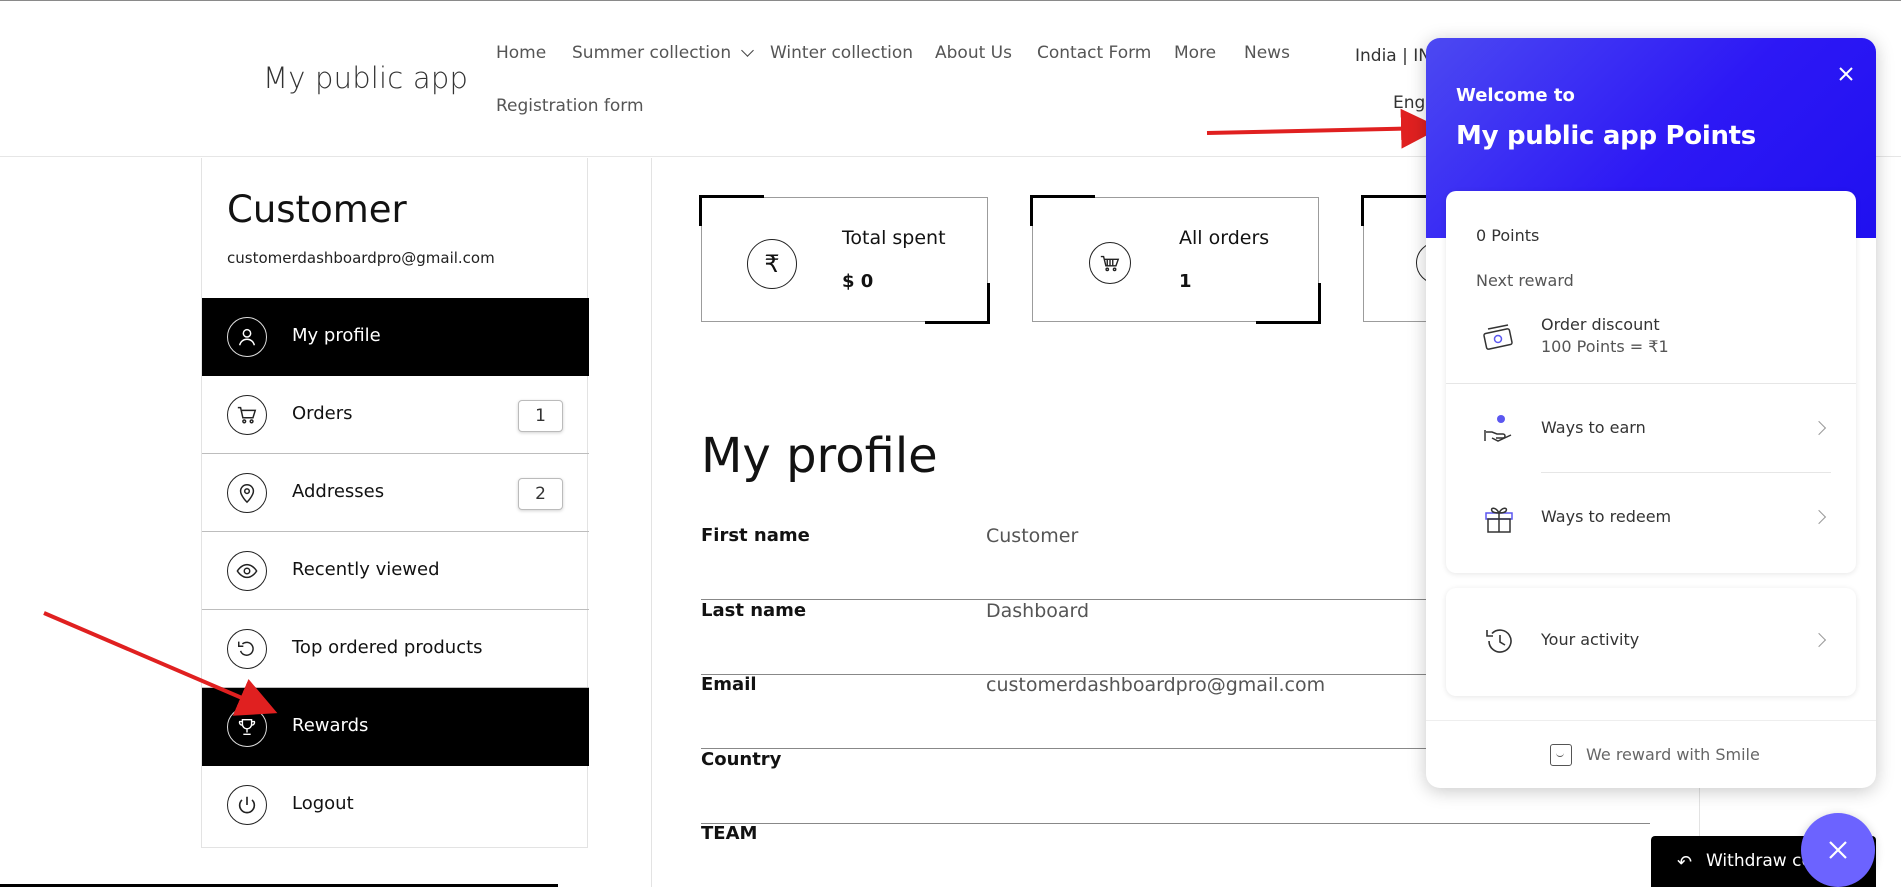 The width and height of the screenshot is (1901, 887). Describe the element at coordinates (844, 259) in the screenshot. I see `stat-card-total-spent: ₹ Total spent $ 0` at that location.